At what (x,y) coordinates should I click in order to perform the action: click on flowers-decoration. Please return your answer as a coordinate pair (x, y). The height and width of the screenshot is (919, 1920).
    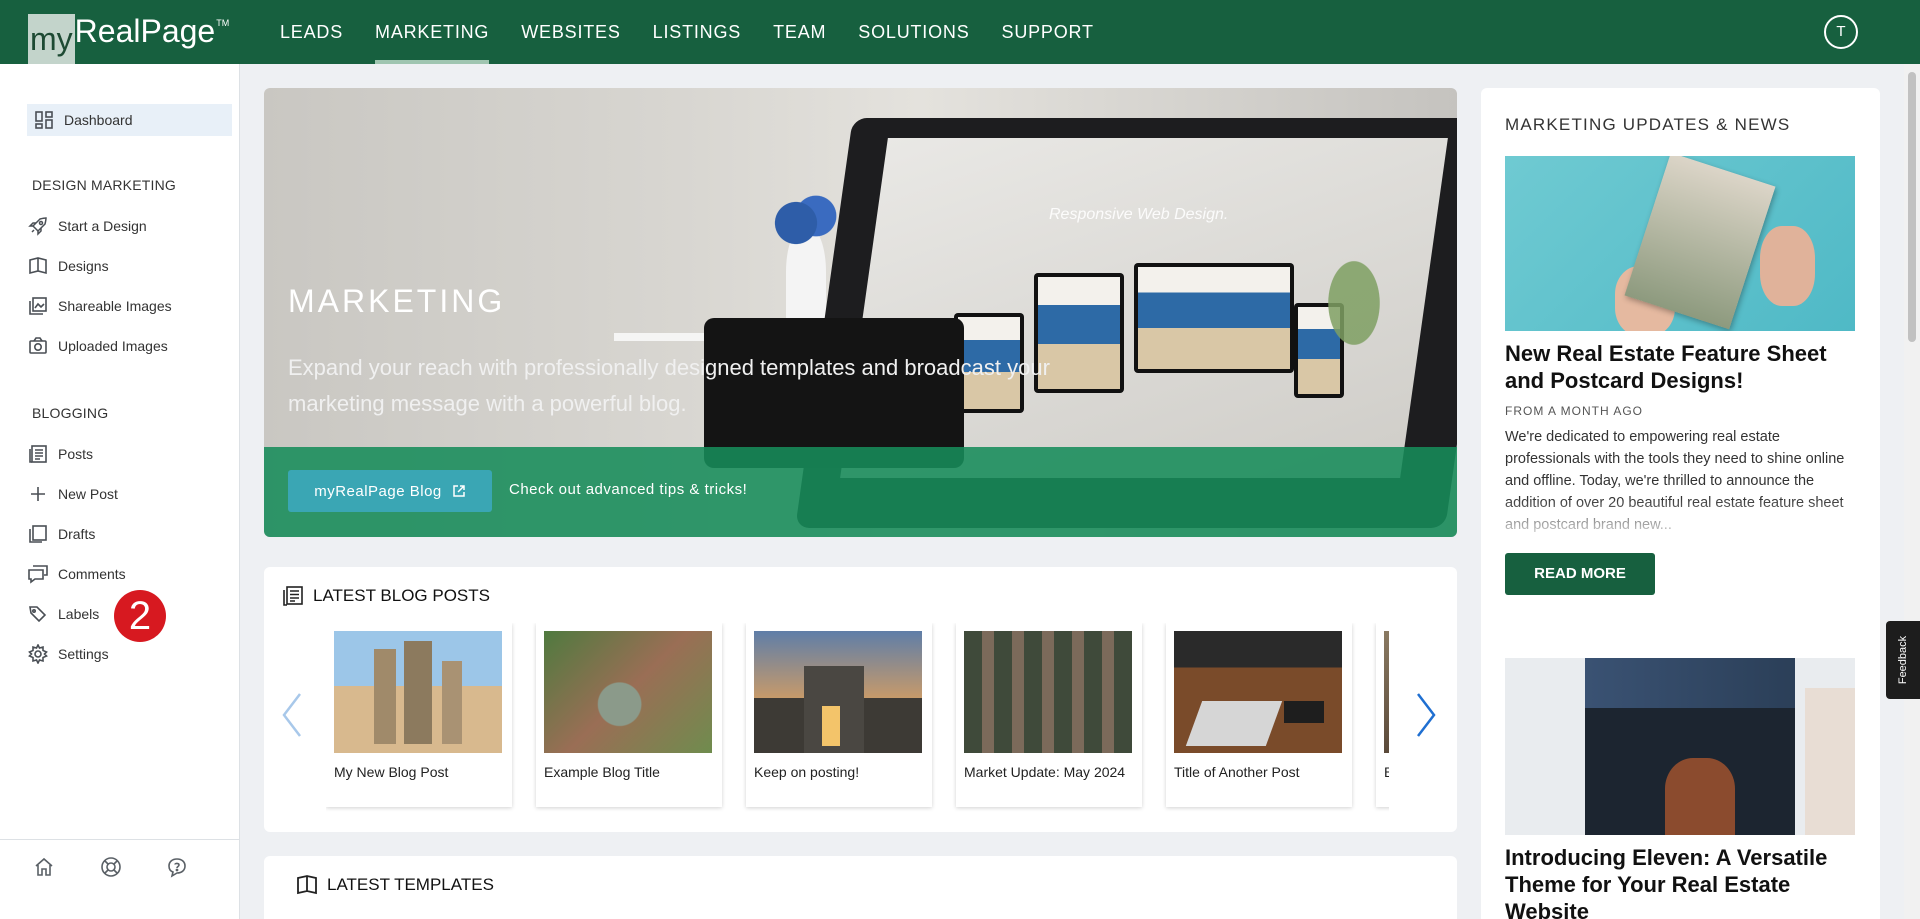
    Looking at the image, I should click on (804, 223).